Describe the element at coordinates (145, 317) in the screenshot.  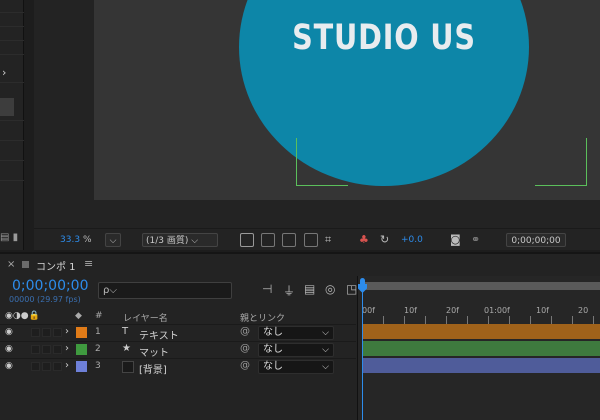
I see `layer-name-column-header: レイヤー名` at that location.